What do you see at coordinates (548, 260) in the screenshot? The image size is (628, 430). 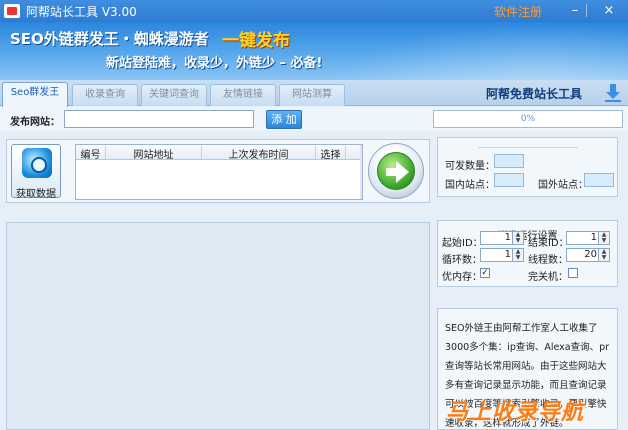 I see `threads-label: 线程数：` at bounding box center [548, 260].